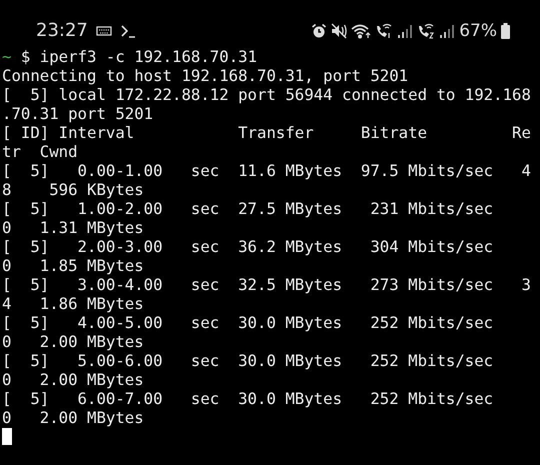  I want to click on terminal-output: [ 5] 3.00-4.00 sec 32.5 MBytes 273 Mbits/sec 3, so click(266, 284).